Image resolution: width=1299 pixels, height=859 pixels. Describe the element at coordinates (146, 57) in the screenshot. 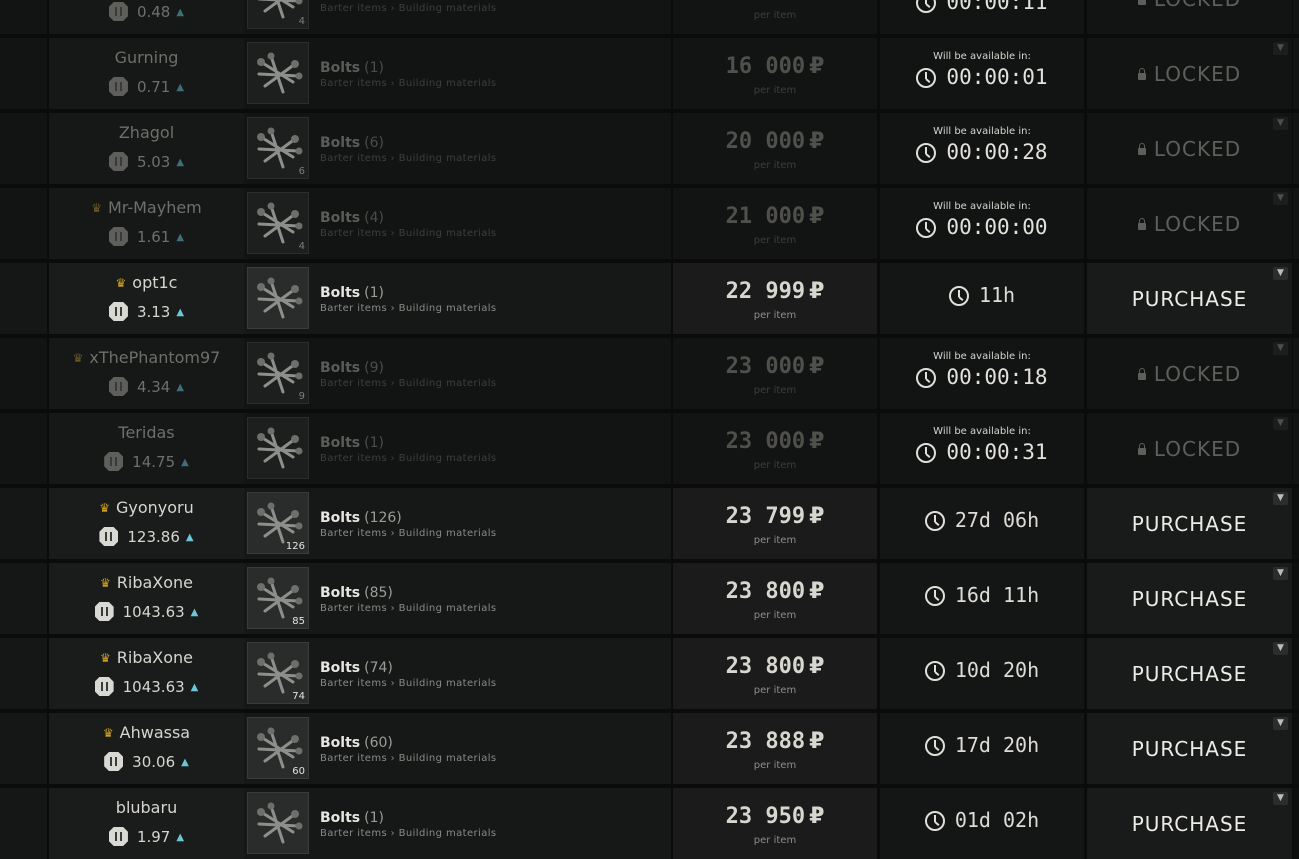

I see `seller-name: Gurning` at that location.